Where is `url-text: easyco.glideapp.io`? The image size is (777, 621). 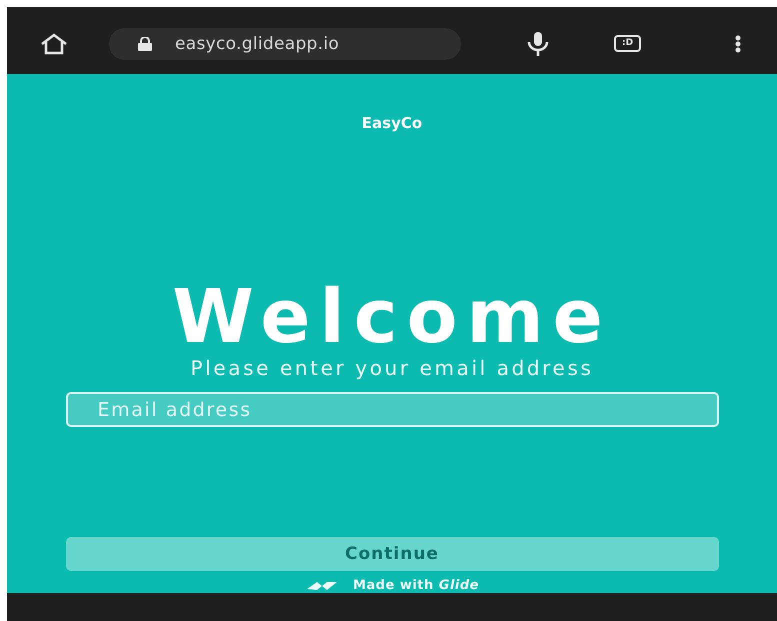
url-text: easyco.glideapp.io is located at coordinates (257, 44).